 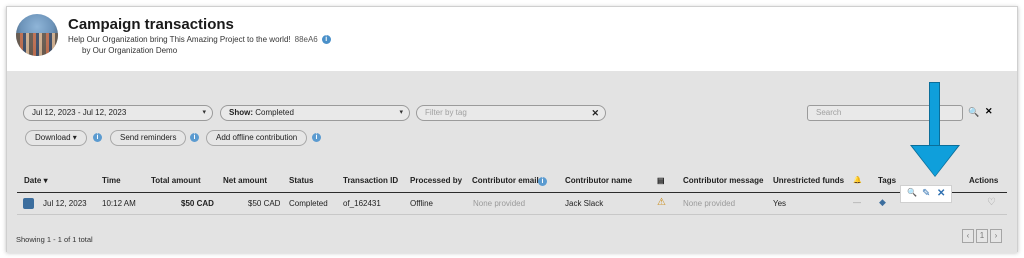 What do you see at coordinates (79, 112) in the screenshot?
I see `date-range-value: Jul 12, 2023 - Jul 12, 2023` at bounding box center [79, 112].